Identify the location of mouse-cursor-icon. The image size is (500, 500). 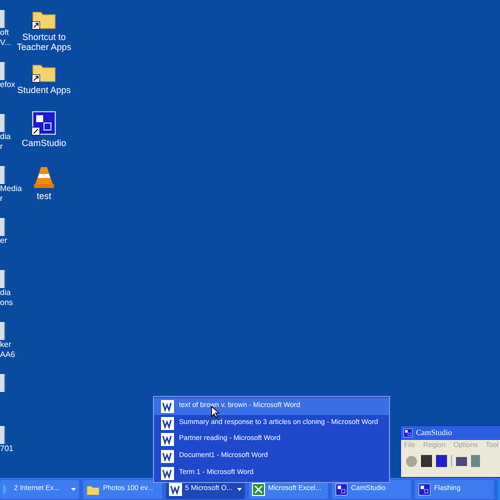
(215, 412).